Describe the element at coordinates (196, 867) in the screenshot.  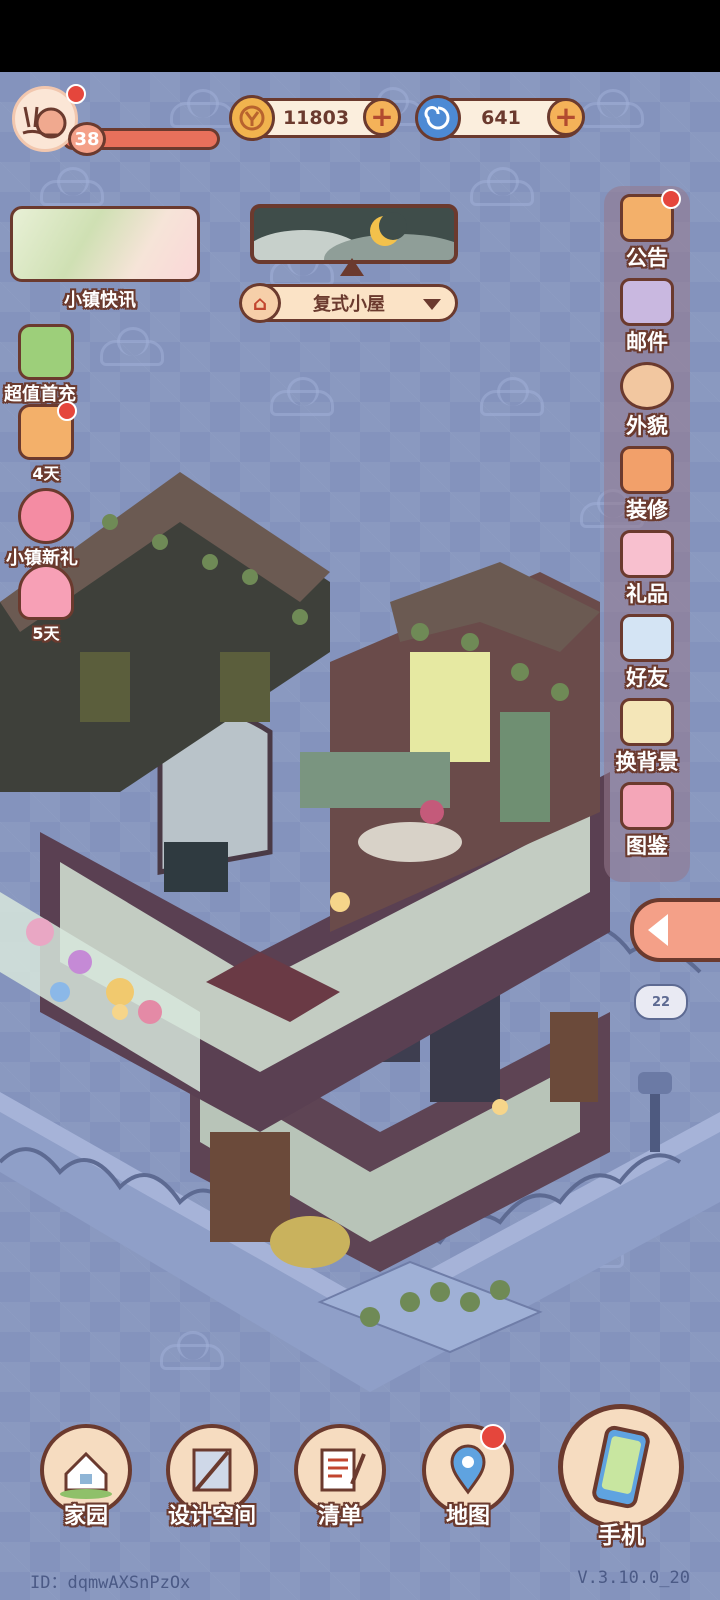
I see `television` at that location.